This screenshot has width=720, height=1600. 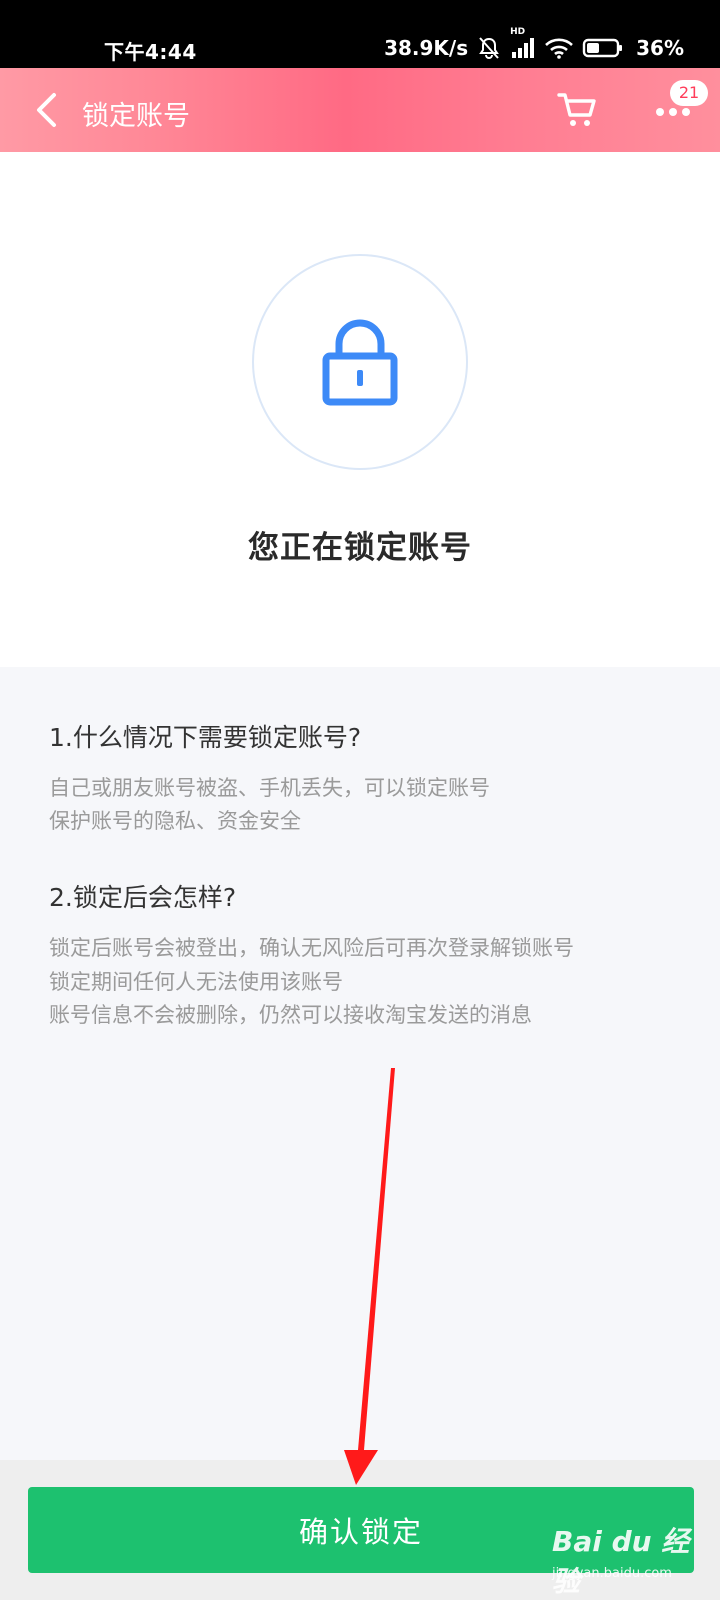 I want to click on status-icons: 38.9K/s HD 36%, so click(x=534, y=43).